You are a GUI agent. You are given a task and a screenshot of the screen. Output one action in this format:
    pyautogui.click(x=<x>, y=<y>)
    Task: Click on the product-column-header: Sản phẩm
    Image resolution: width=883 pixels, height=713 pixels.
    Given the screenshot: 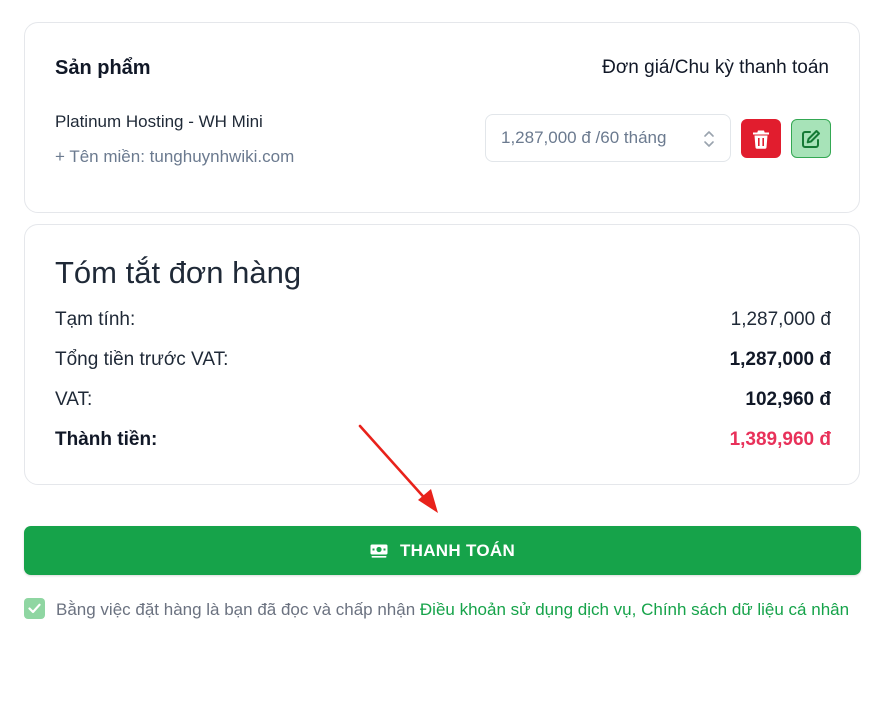 What is the action you would take?
    pyautogui.click(x=103, y=68)
    